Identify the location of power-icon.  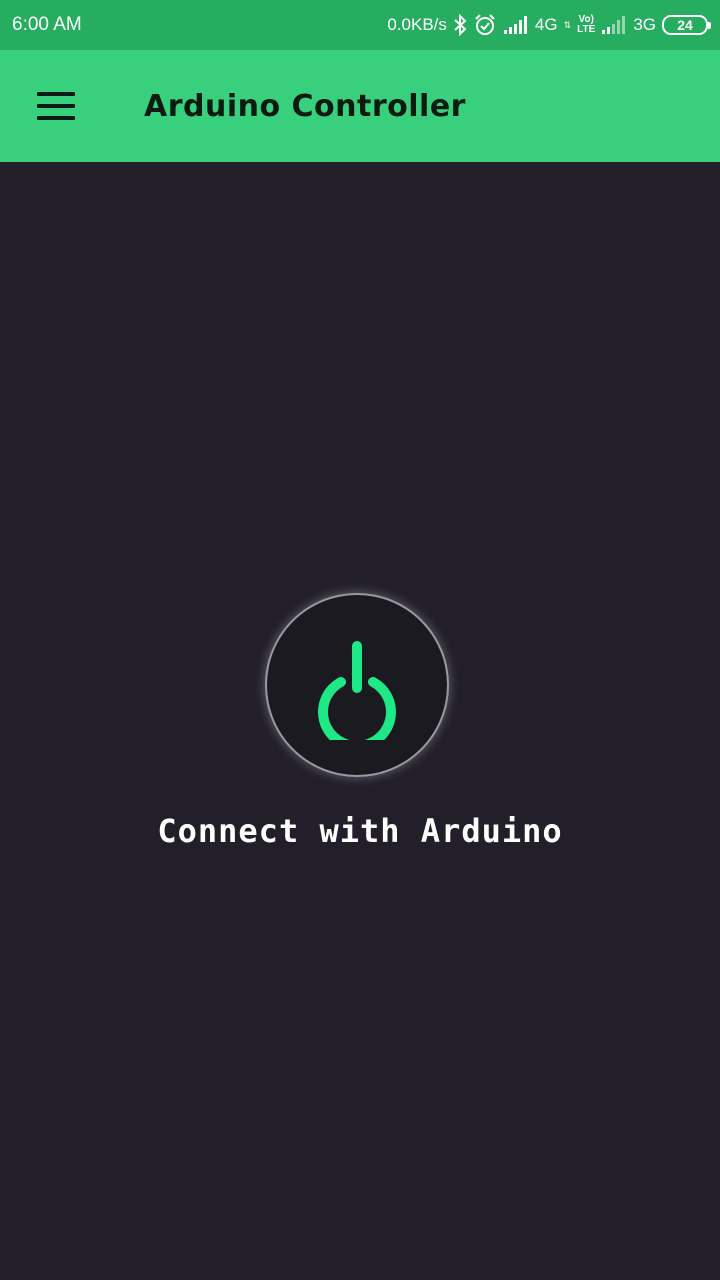
(357, 690).